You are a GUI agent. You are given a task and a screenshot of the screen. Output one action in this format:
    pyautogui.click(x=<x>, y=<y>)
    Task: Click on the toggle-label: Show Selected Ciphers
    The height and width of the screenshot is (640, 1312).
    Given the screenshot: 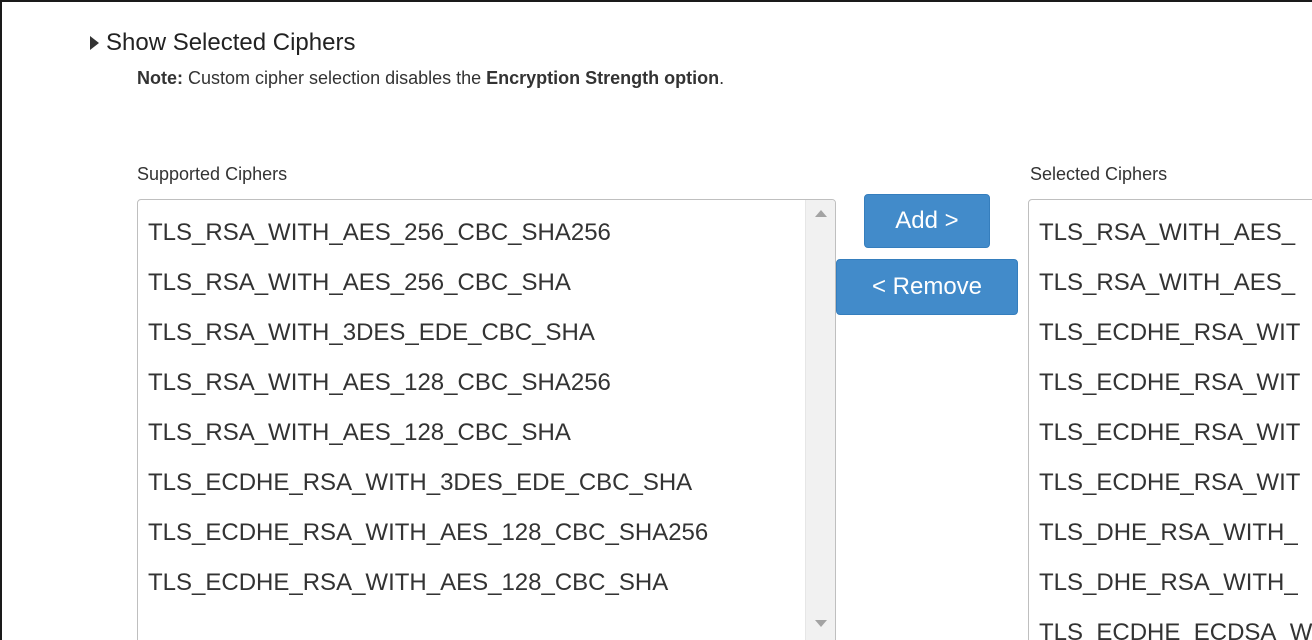 What is the action you would take?
    pyautogui.click(x=231, y=42)
    